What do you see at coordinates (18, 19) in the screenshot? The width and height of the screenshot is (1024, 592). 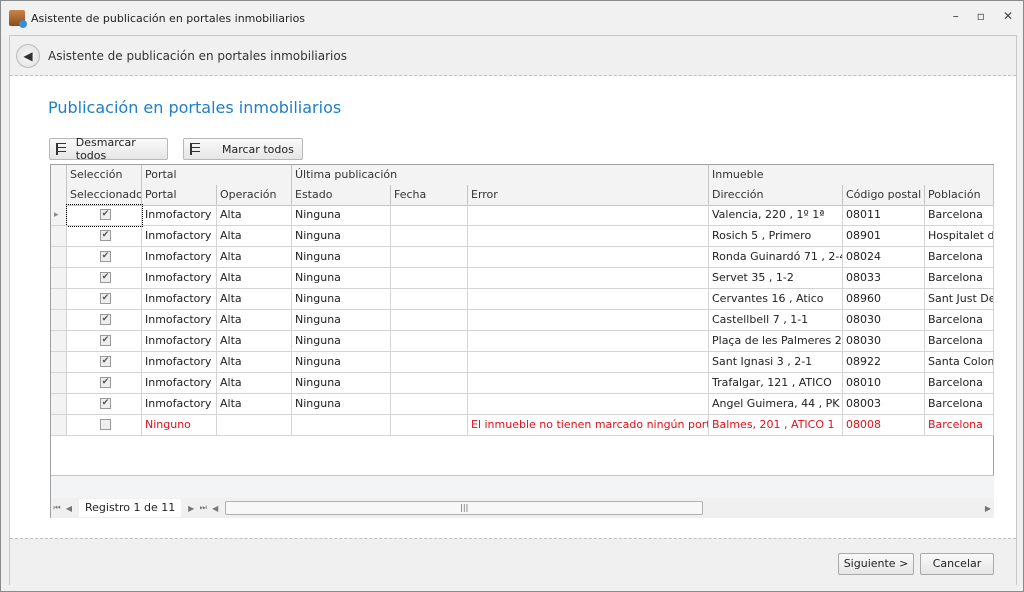 I see `app-icon` at bounding box center [18, 19].